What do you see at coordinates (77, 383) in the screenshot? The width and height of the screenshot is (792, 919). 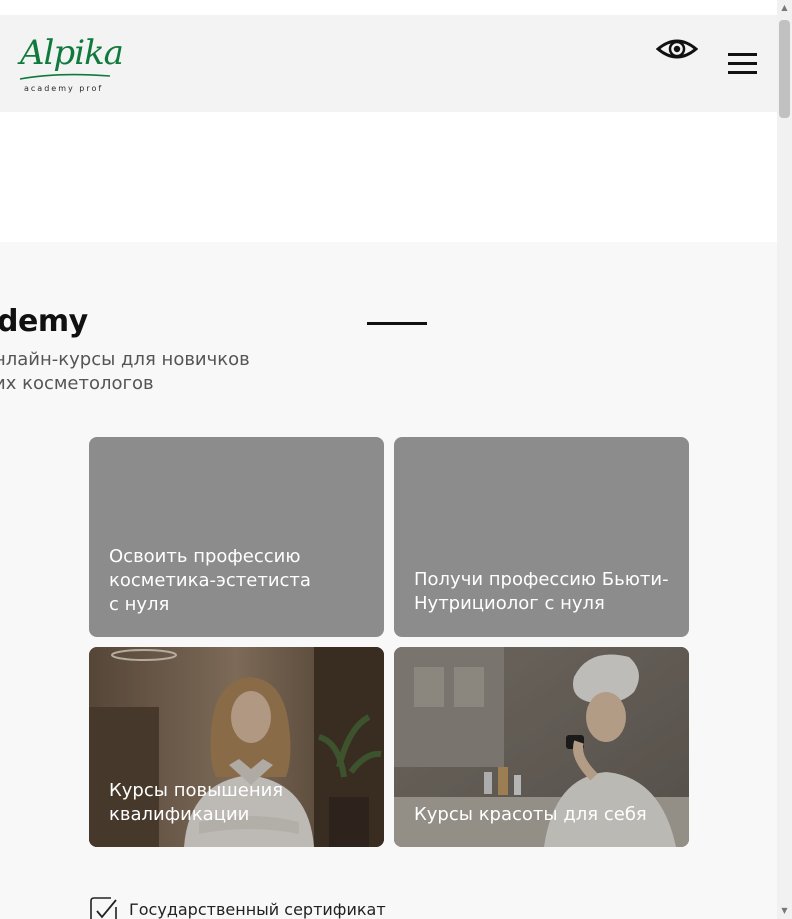 I see `hero-subtitle-line: их косметологов` at bounding box center [77, 383].